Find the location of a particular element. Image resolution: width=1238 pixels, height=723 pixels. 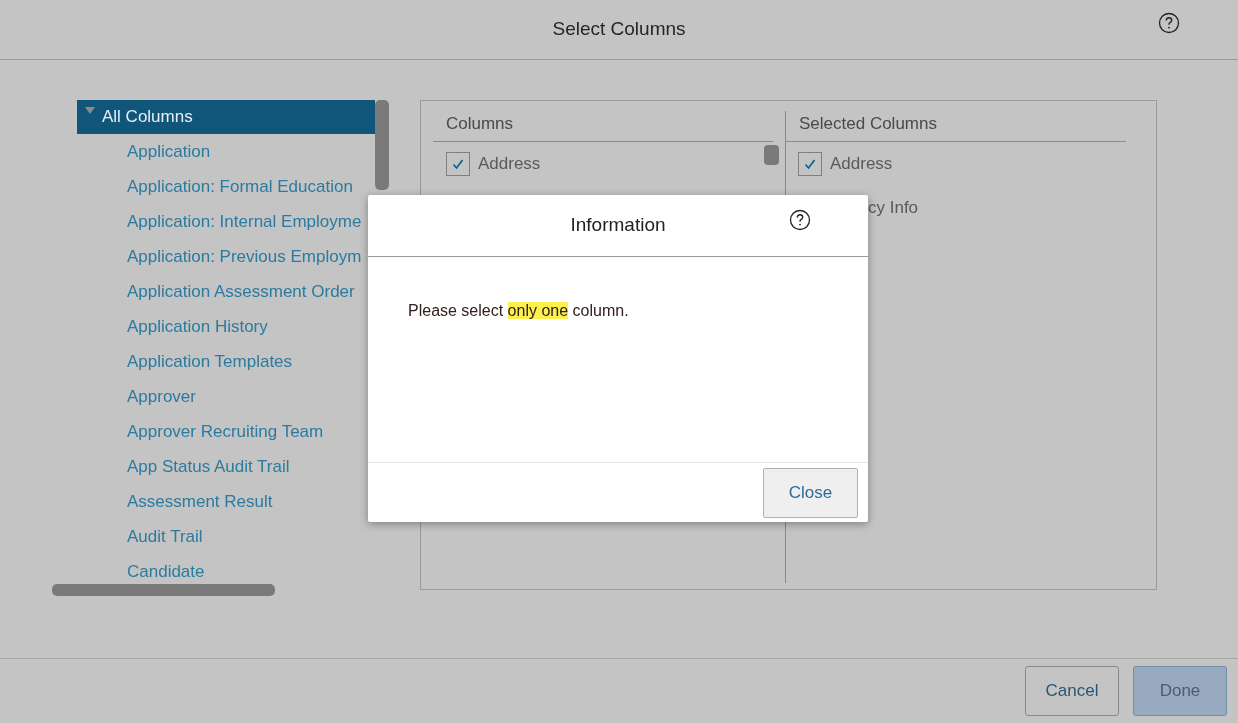

column-heading: Columns is located at coordinates (603, 126).